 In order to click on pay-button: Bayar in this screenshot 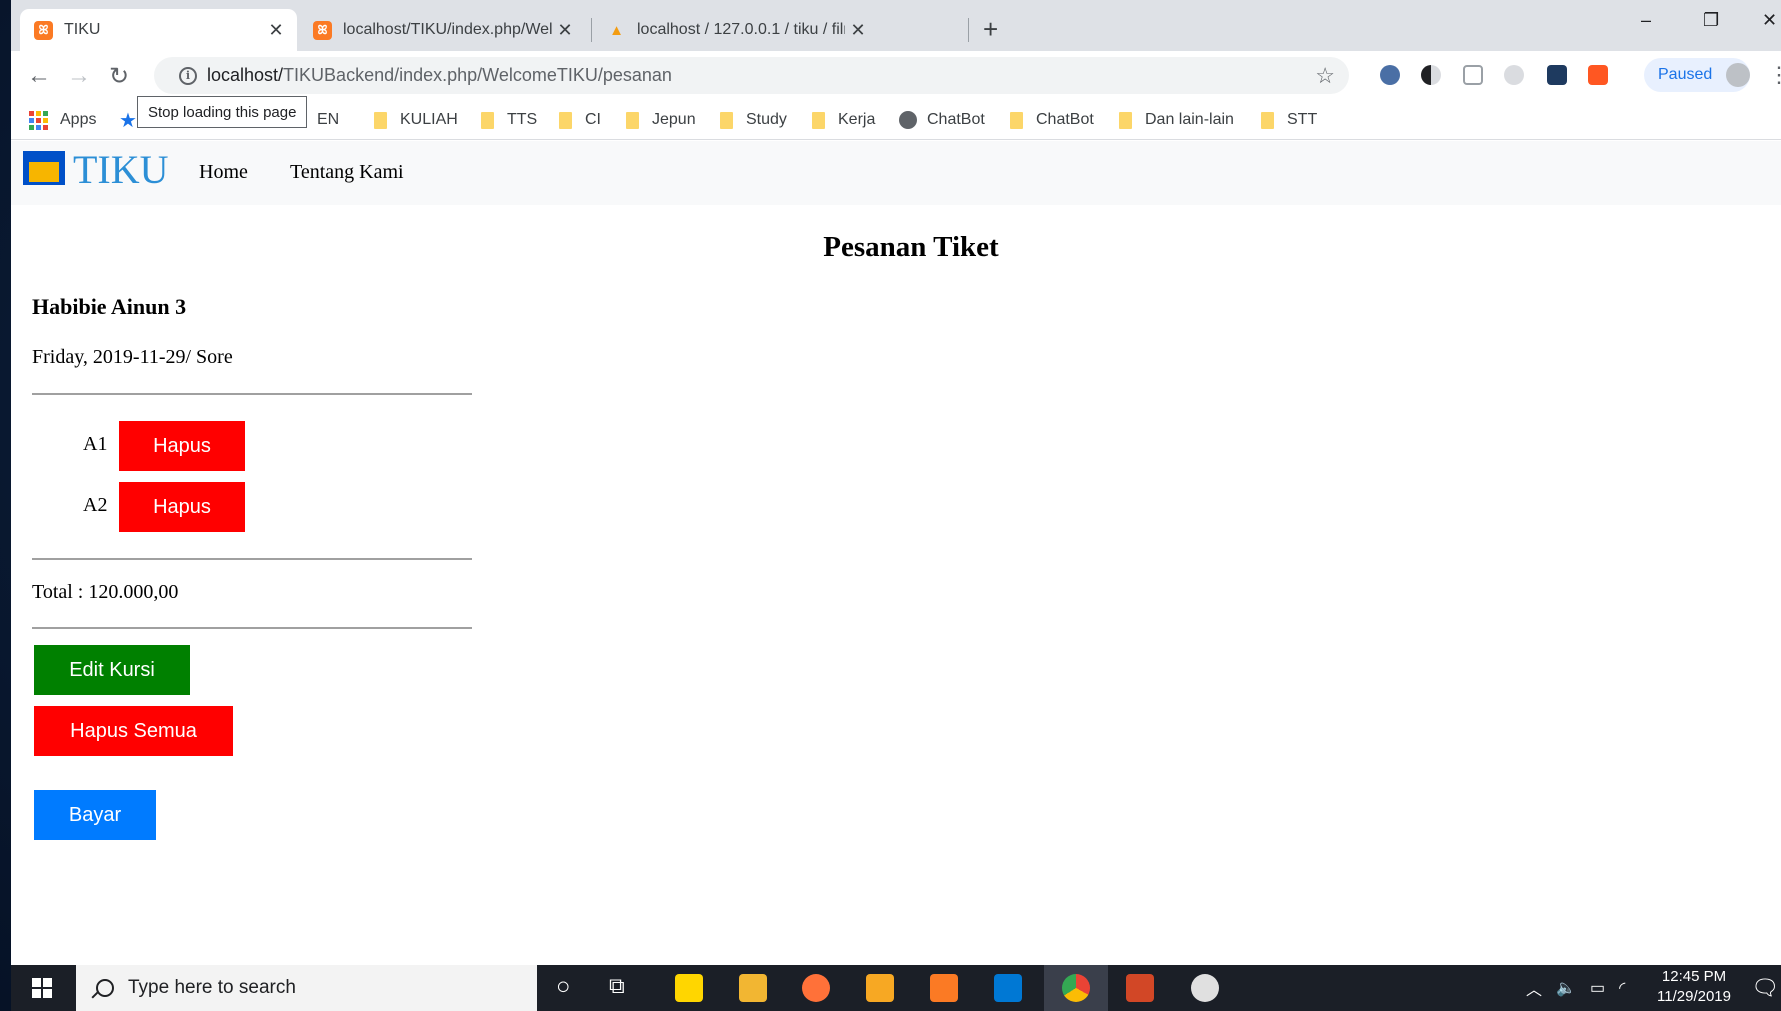, I will do `click(95, 815)`.